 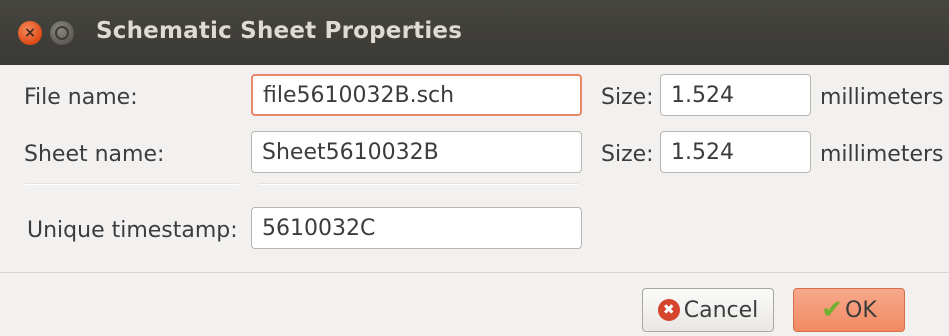 I want to click on sheet-size-input: 1.524, so click(x=735, y=152).